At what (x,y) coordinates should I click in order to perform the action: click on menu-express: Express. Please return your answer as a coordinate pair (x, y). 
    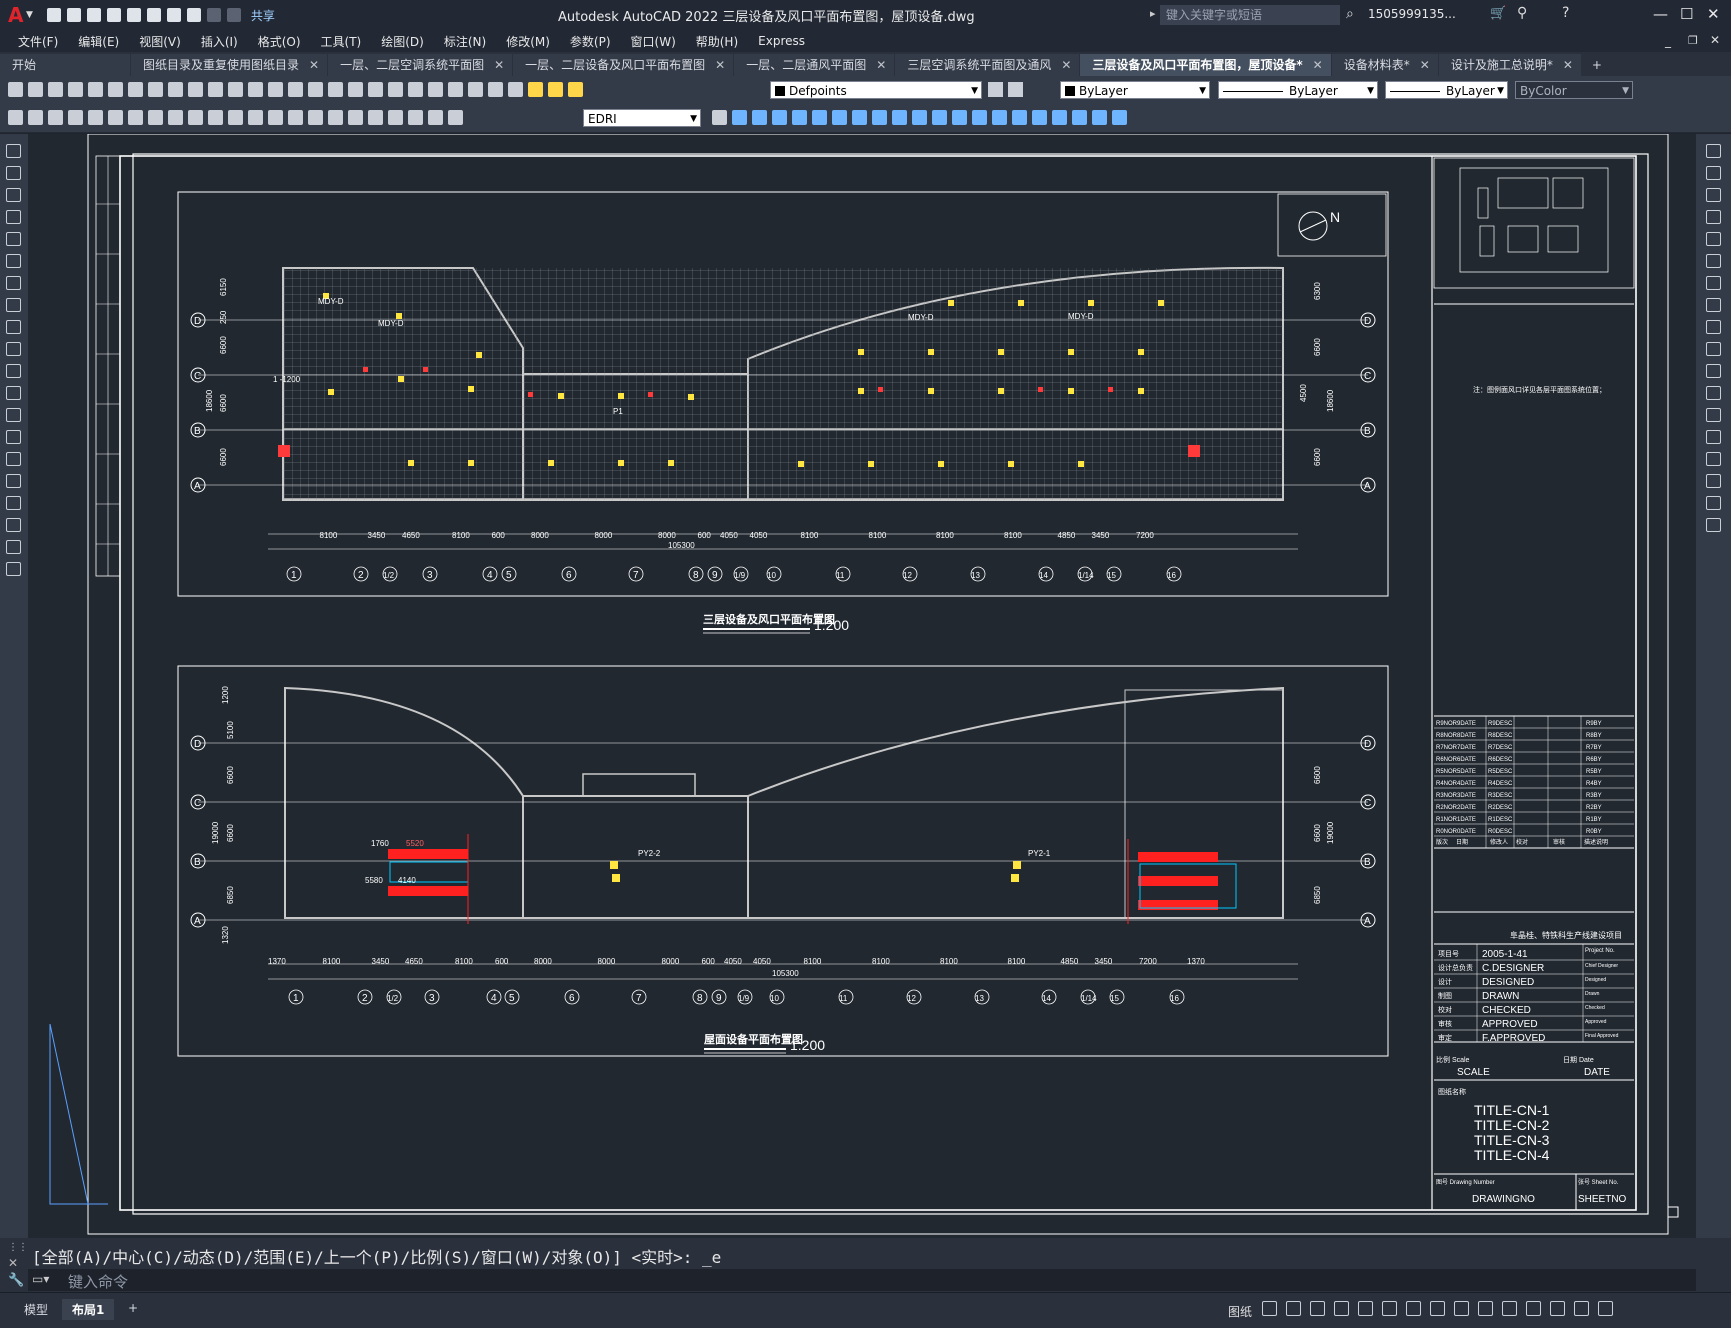
    Looking at the image, I should click on (781, 41).